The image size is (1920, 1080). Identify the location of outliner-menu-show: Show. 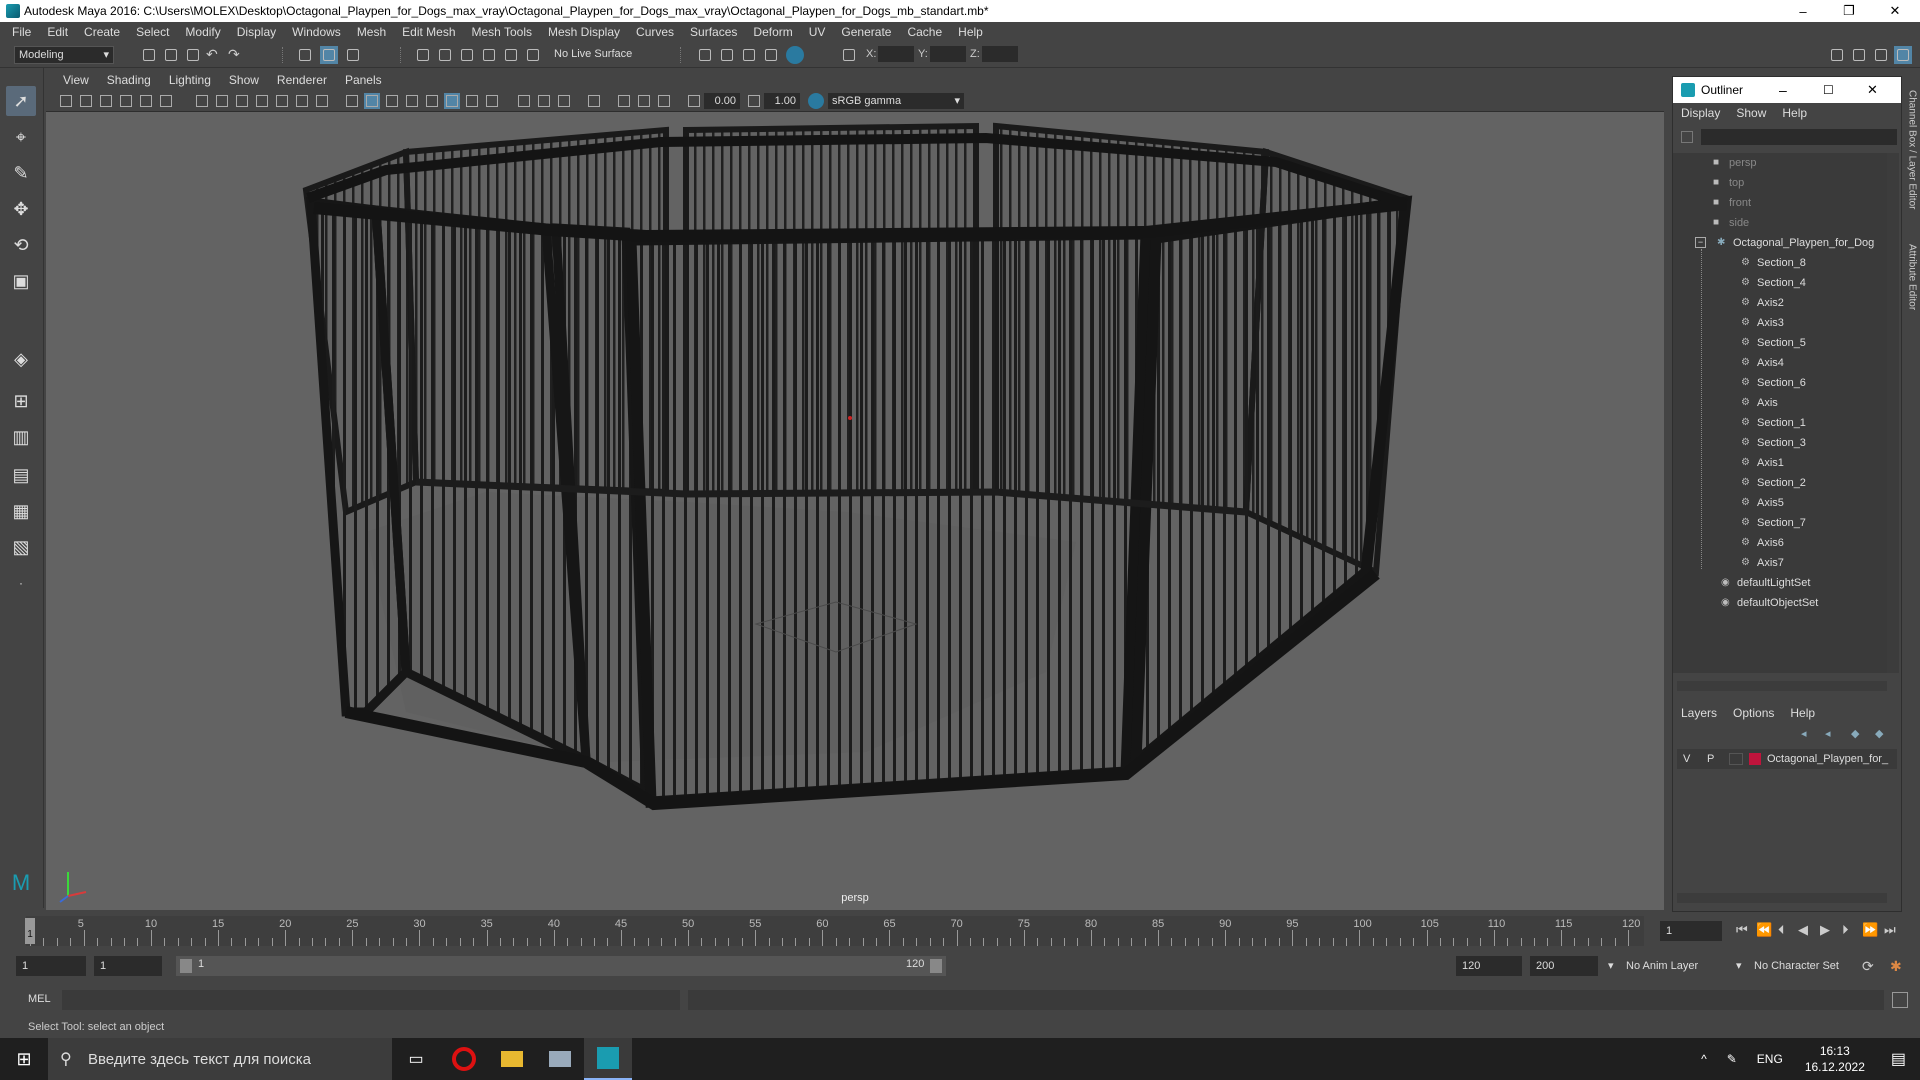
(1759, 113).